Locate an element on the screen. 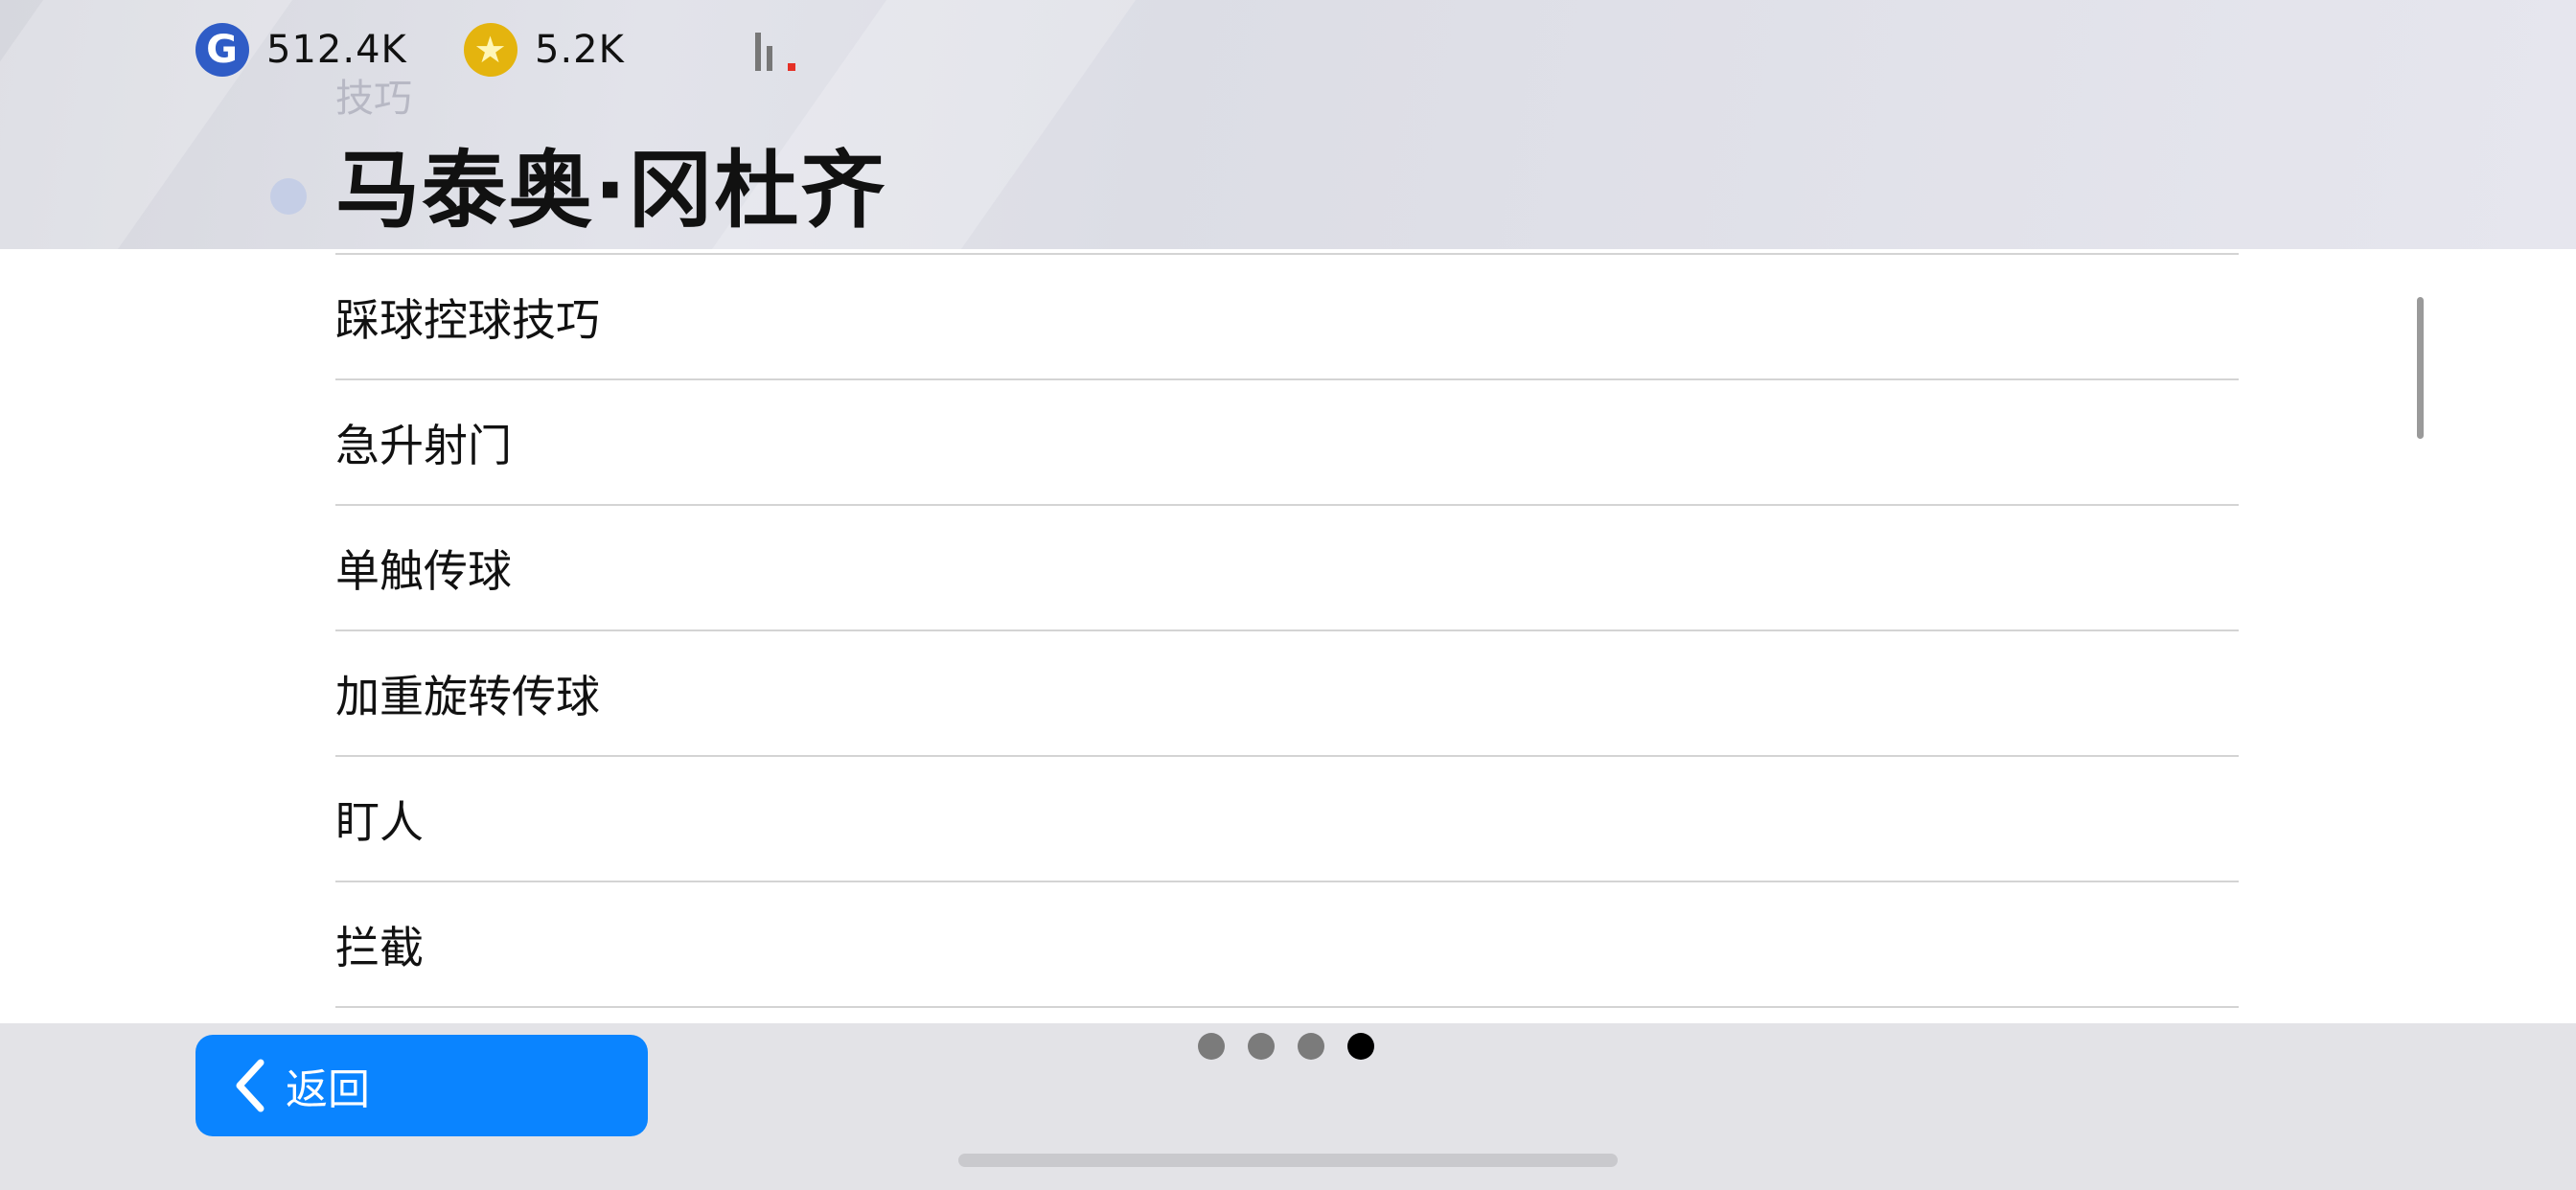 The image size is (2576, 1190). back-button-label: 返回 is located at coordinates (328, 1090).